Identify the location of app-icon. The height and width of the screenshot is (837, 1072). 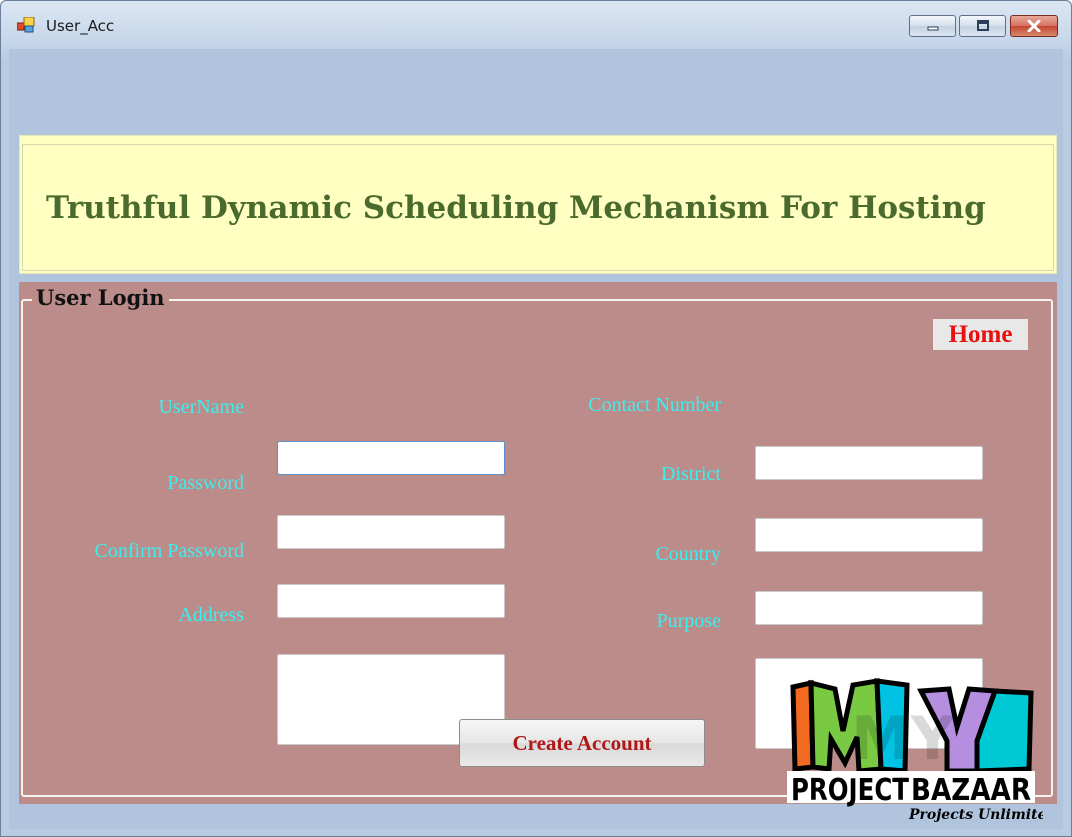
(26, 25).